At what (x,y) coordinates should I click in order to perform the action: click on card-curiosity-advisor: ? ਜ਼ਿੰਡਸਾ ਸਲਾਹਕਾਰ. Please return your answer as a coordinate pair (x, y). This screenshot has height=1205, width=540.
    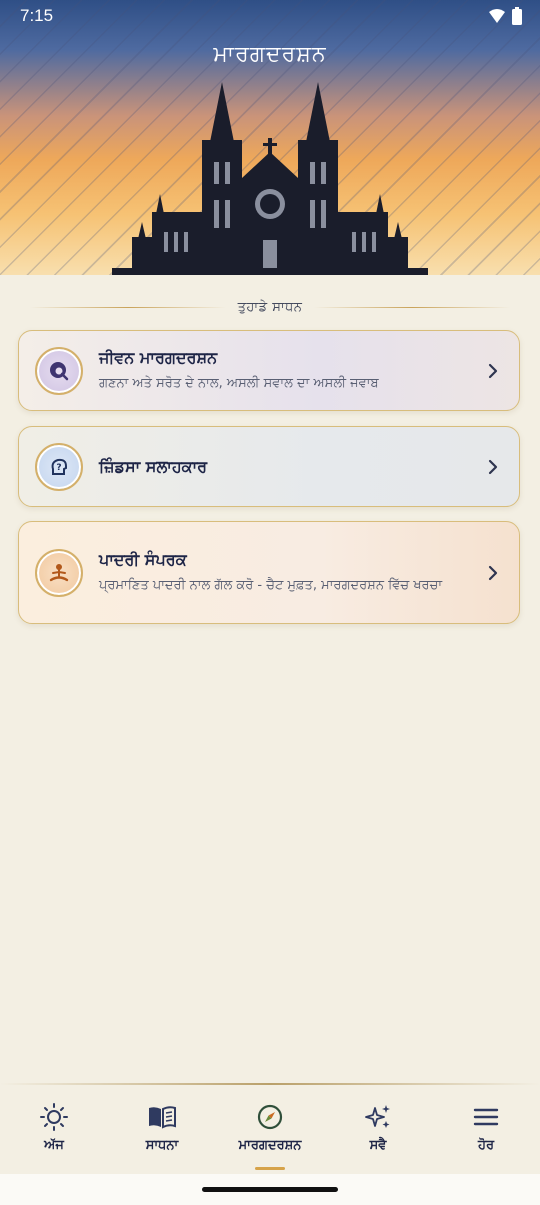
    Looking at the image, I should click on (269, 466).